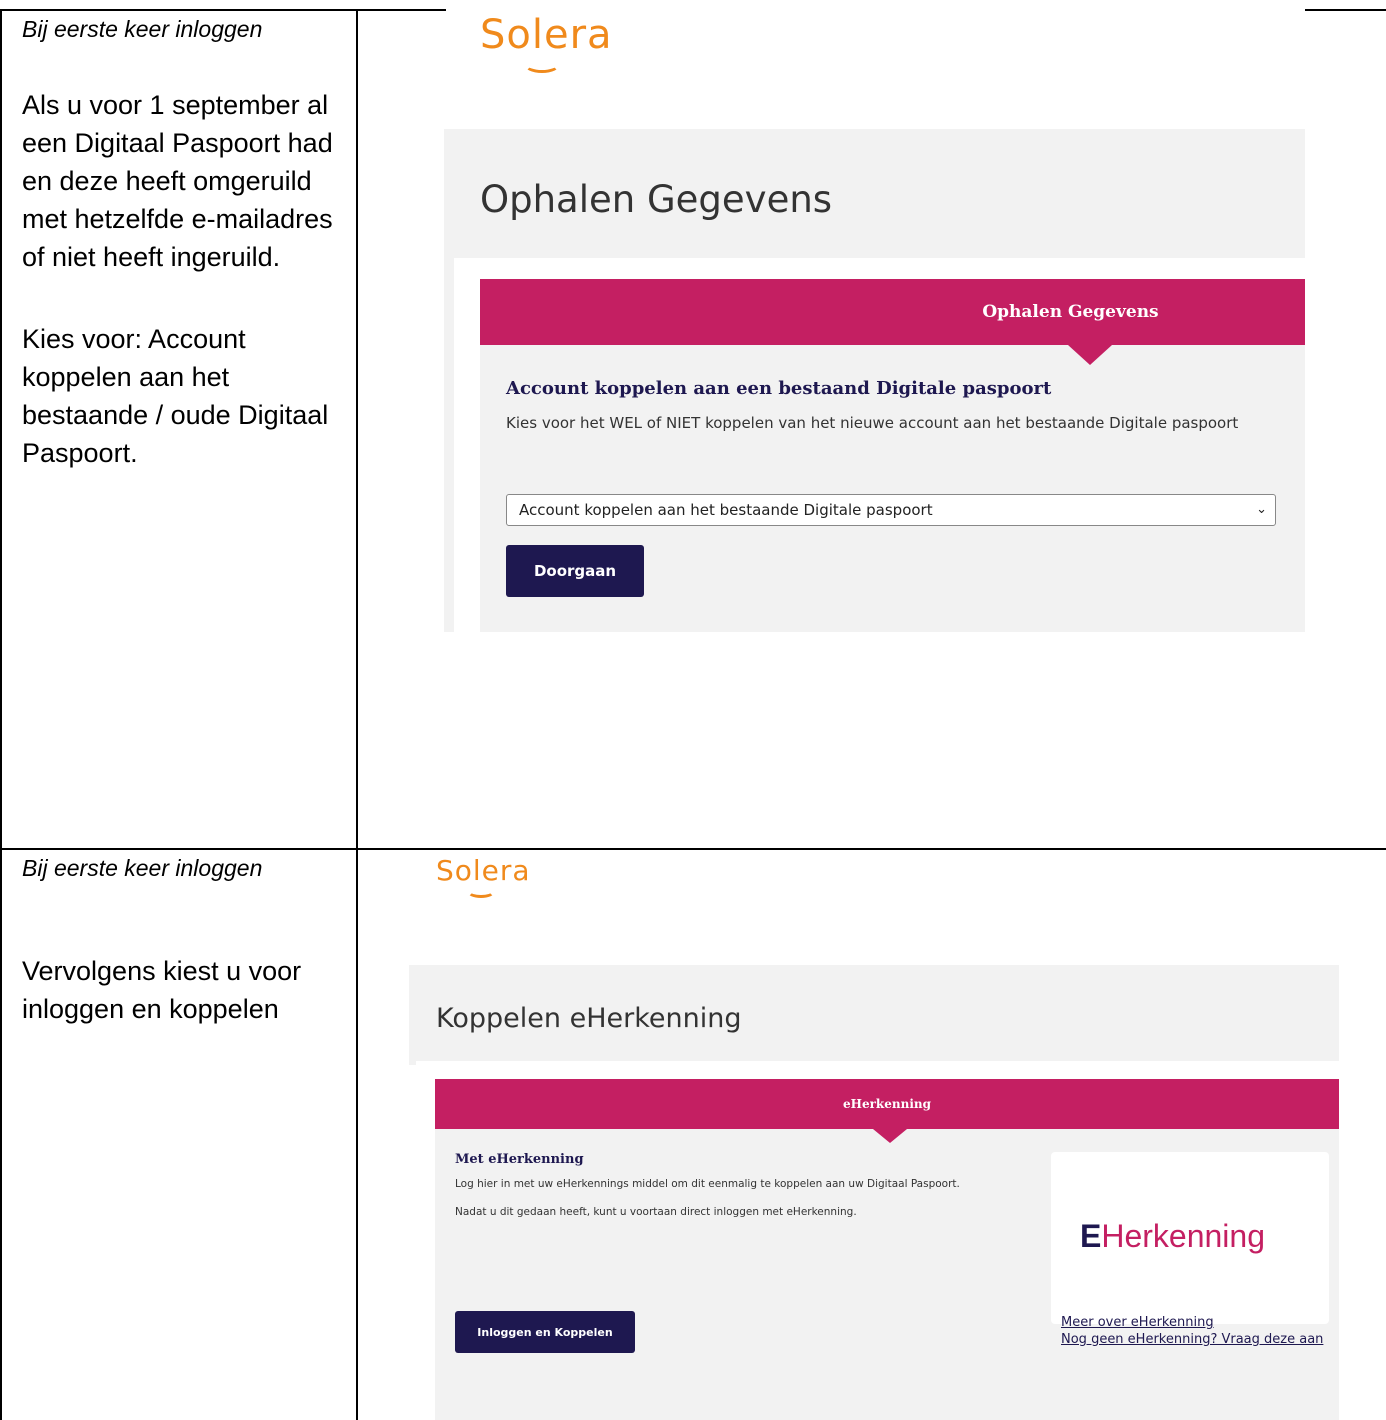  Describe the element at coordinates (483, 876) in the screenshot. I see `solera-logo-2: Solera` at that location.